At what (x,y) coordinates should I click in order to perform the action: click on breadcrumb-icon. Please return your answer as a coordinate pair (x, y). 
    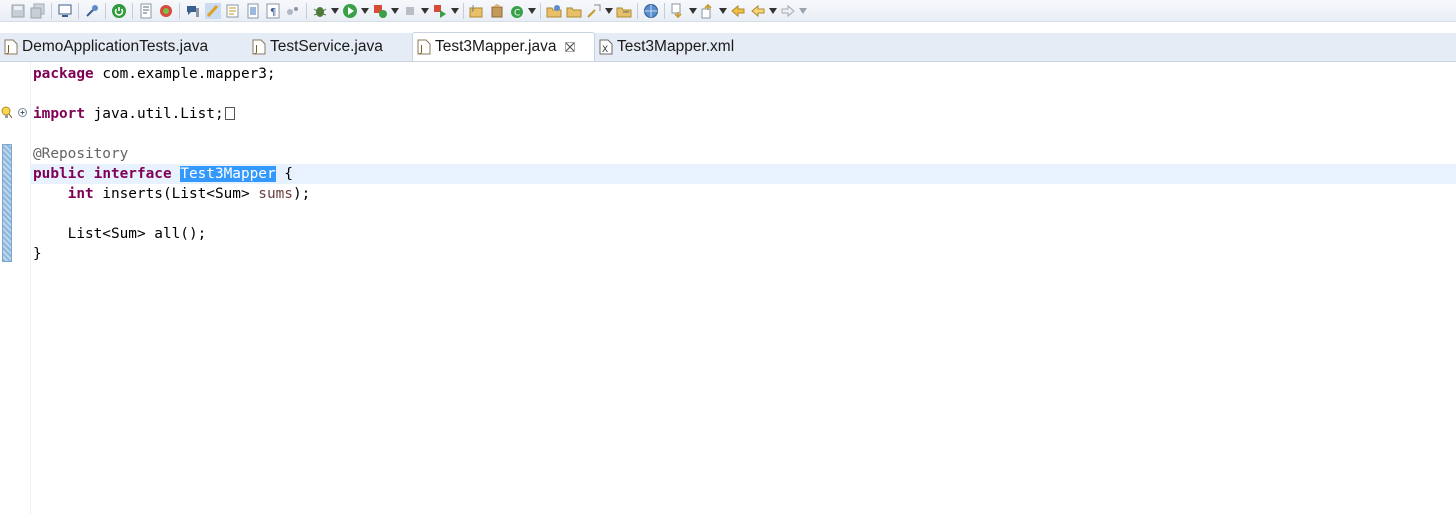
    Looking at the image, I should click on (293, 11).